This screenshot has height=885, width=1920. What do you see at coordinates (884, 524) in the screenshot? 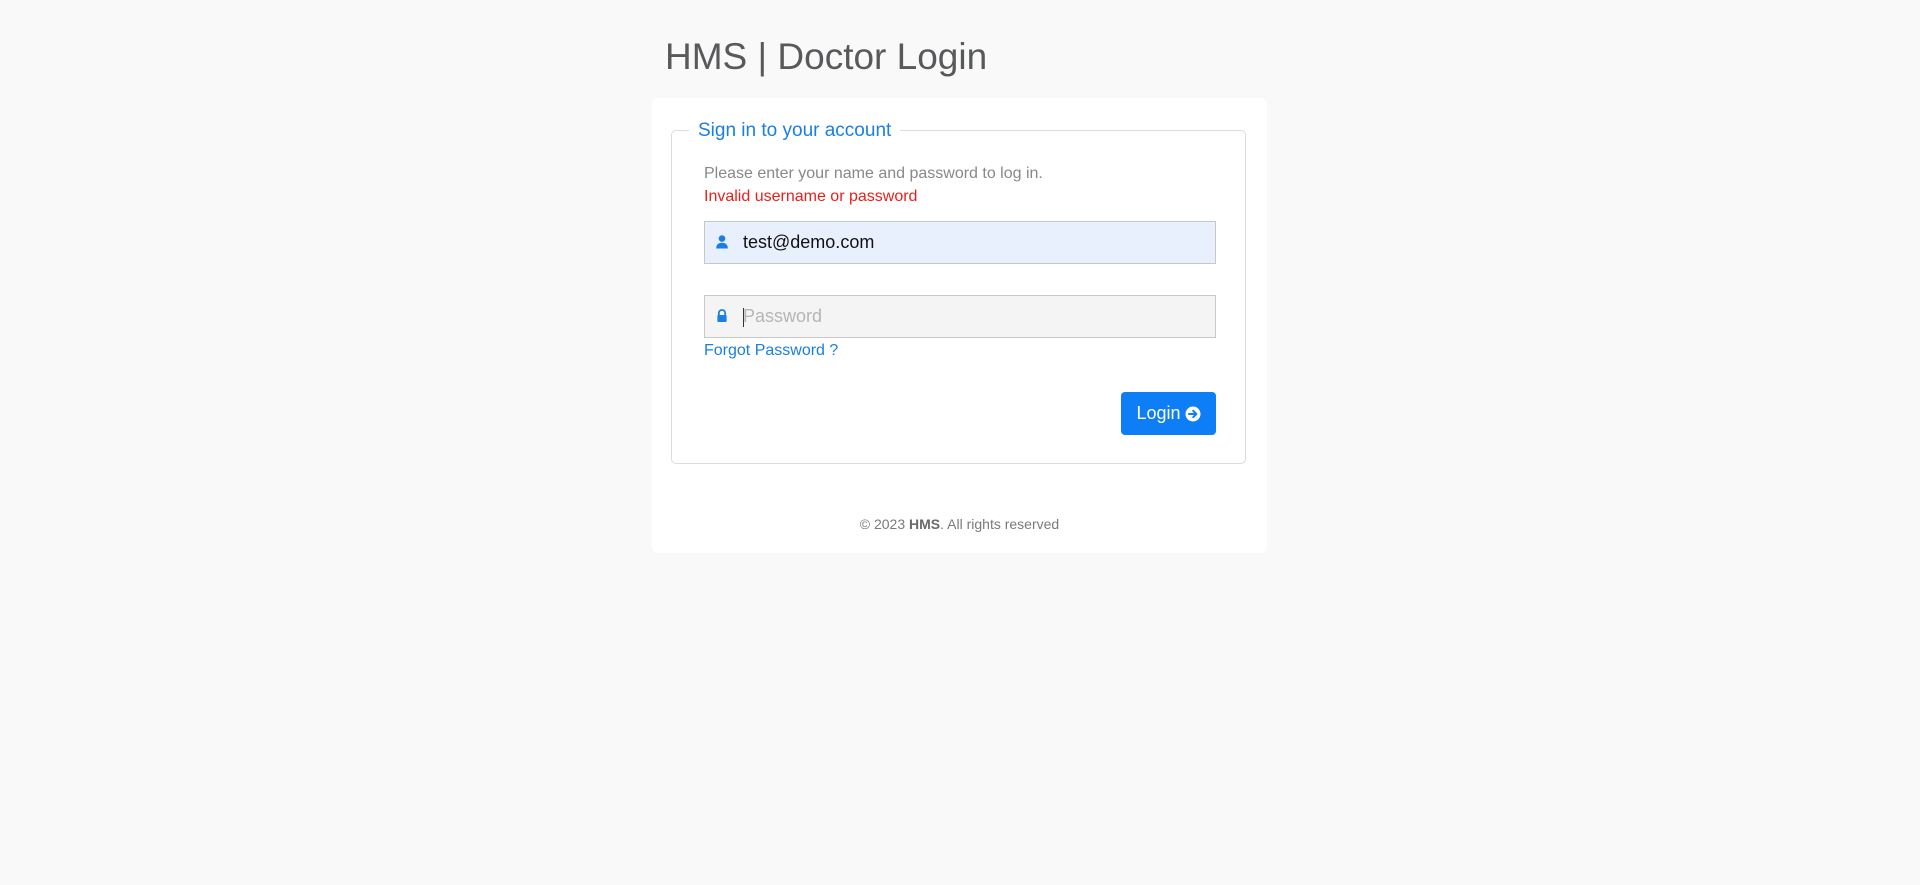
I see `copyright-prefix: © 2023` at bounding box center [884, 524].